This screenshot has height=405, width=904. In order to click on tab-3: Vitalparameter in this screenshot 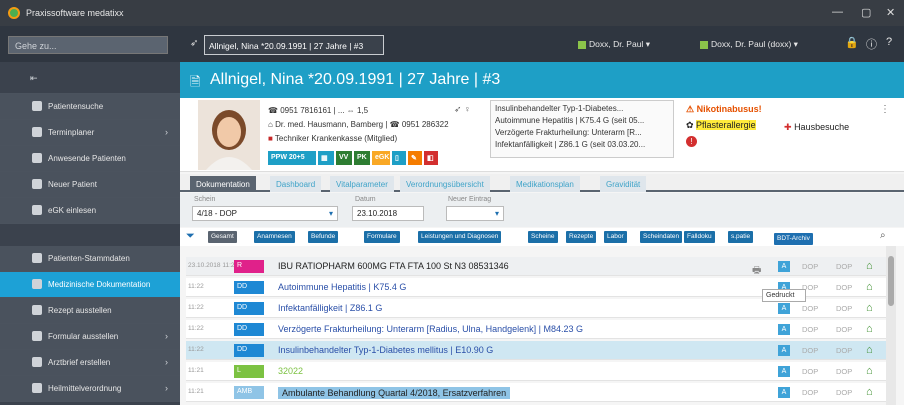, I will do `click(362, 184)`.